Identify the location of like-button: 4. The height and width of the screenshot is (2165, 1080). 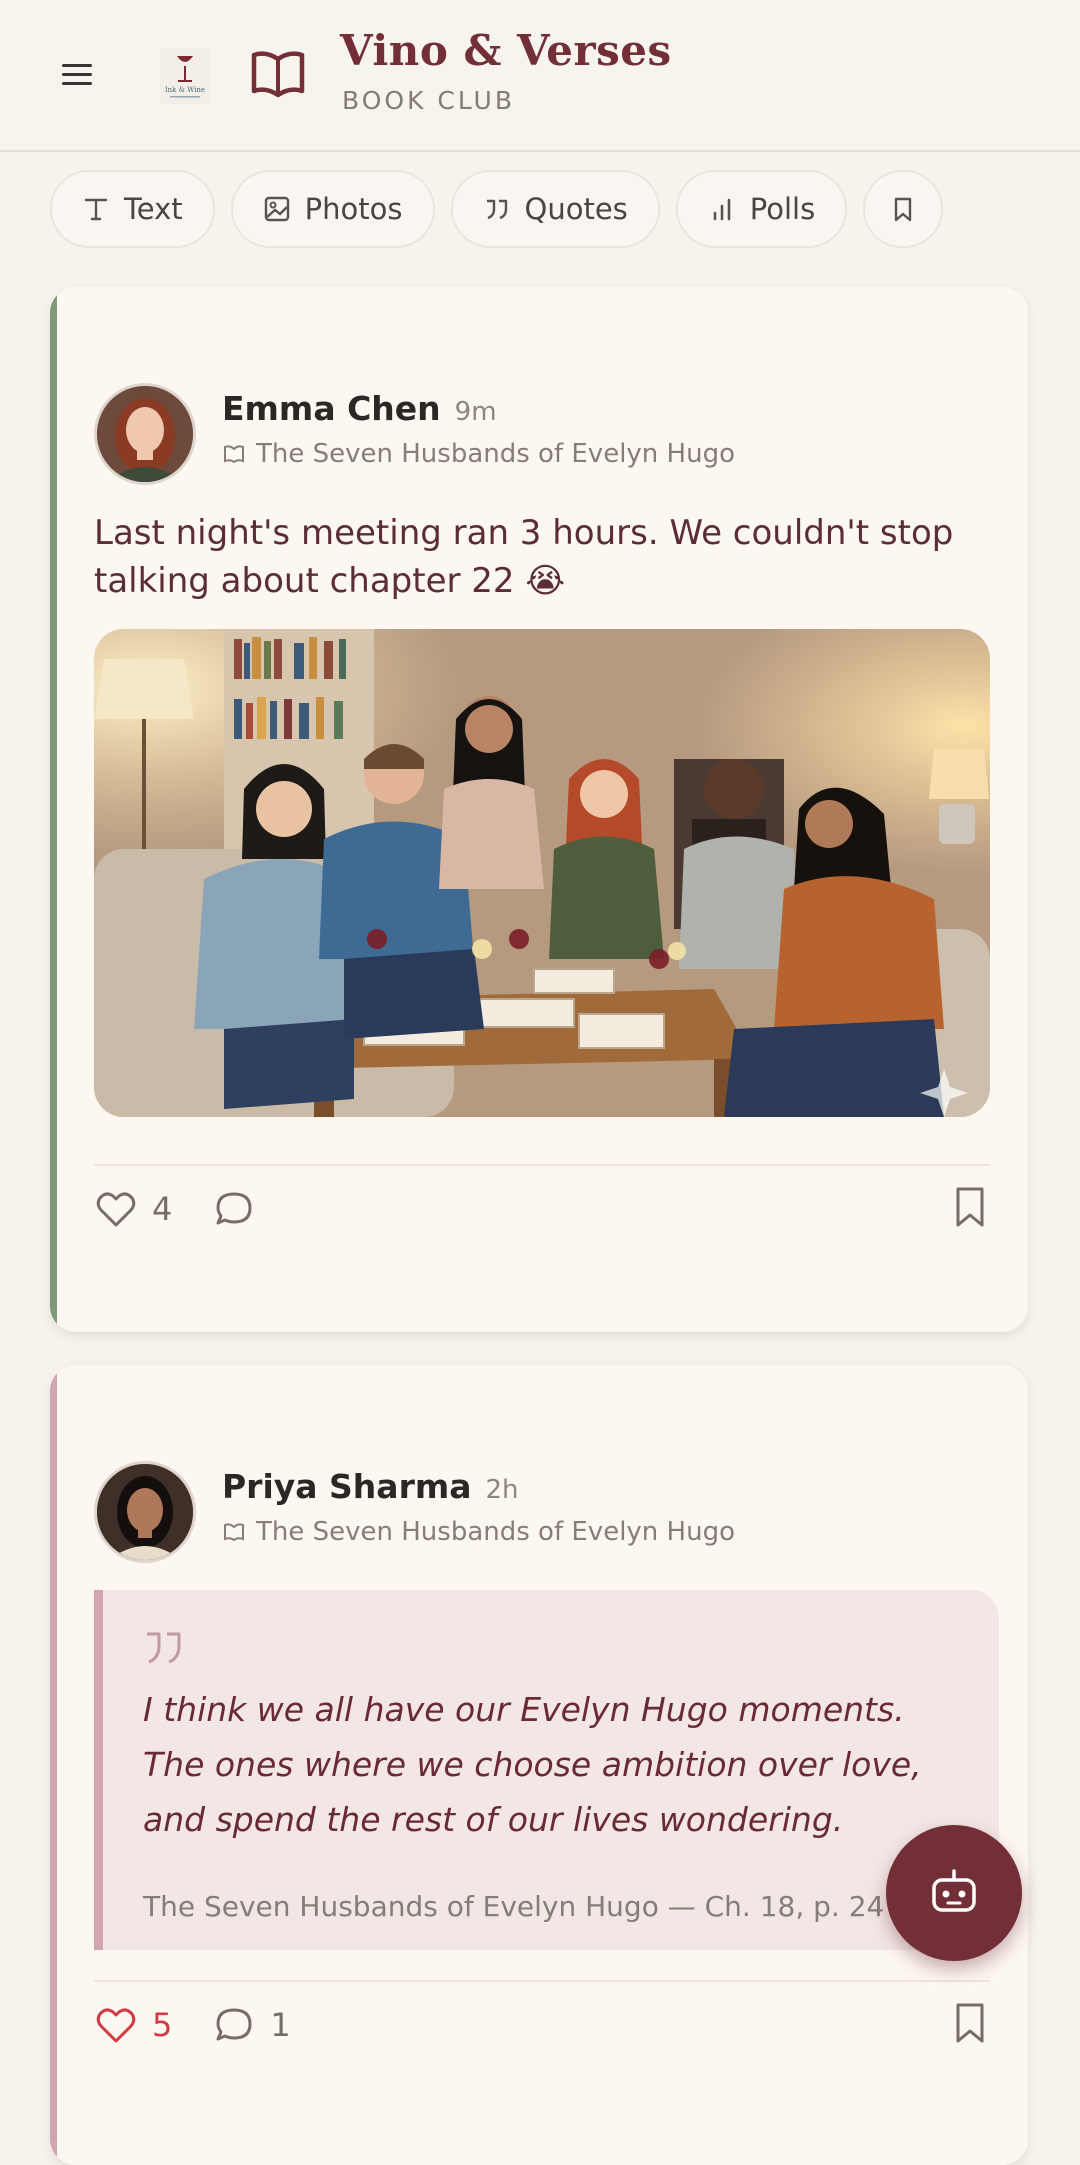
(133, 1209).